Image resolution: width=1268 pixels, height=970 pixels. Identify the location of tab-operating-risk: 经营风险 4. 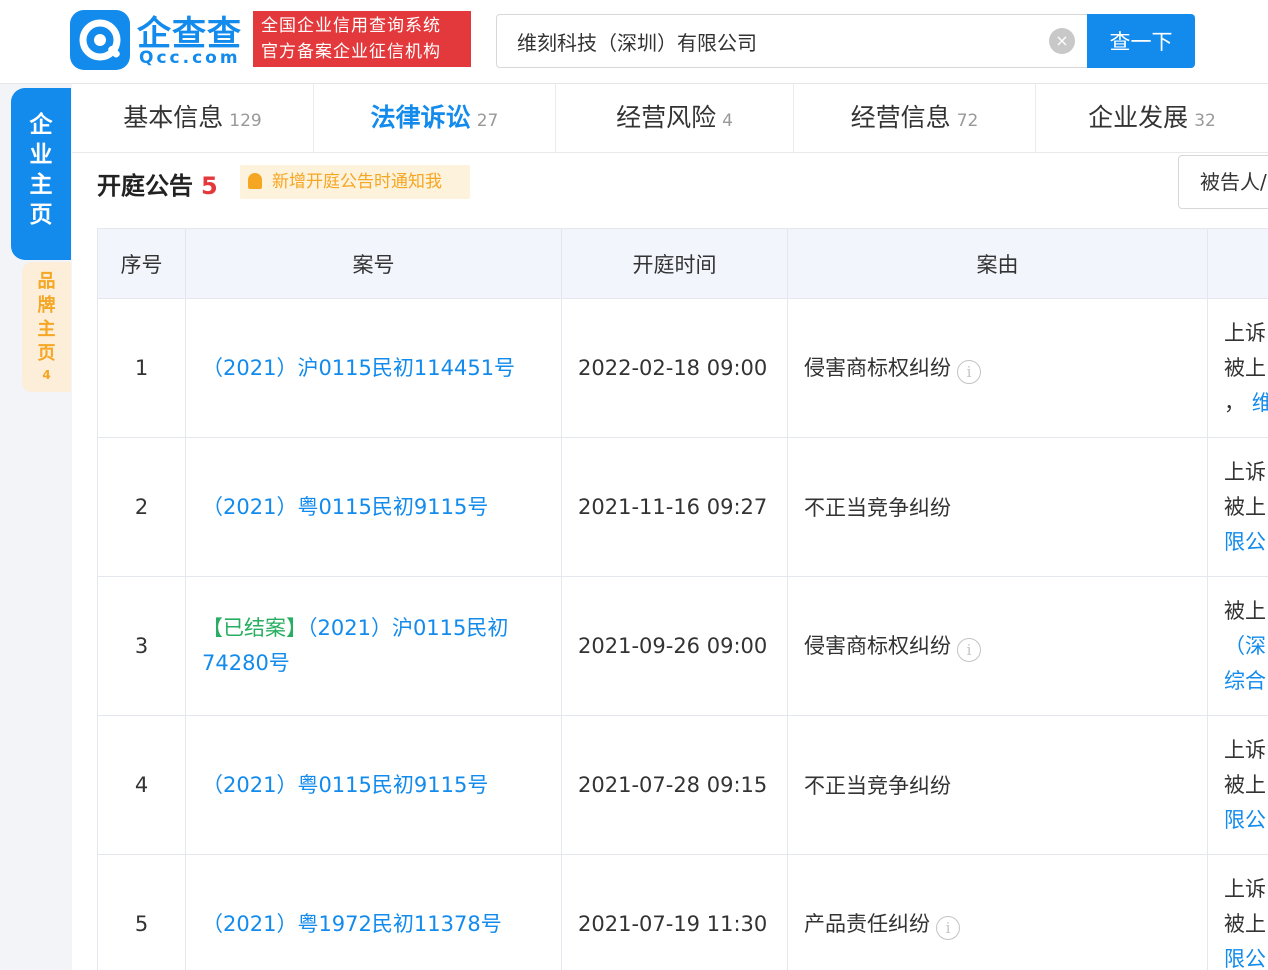
(675, 118).